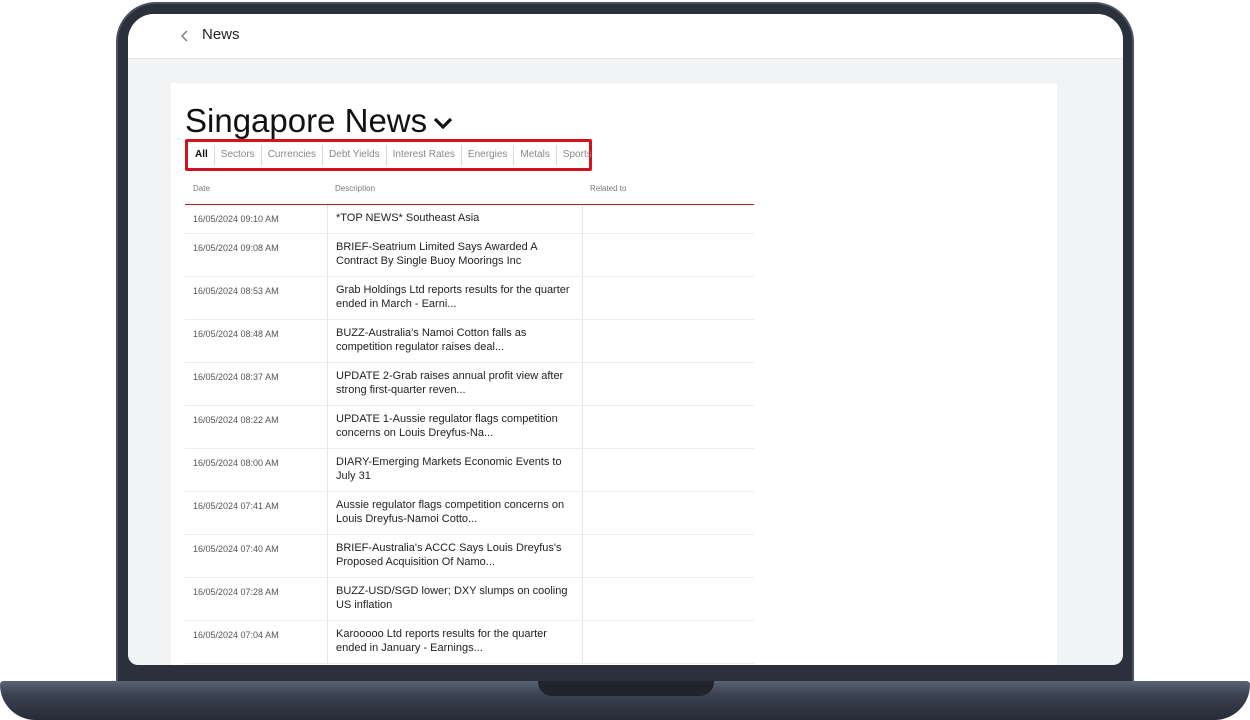  What do you see at coordinates (236, 377) in the screenshot?
I see `row-date: 16/05/2024 08:37 AM` at bounding box center [236, 377].